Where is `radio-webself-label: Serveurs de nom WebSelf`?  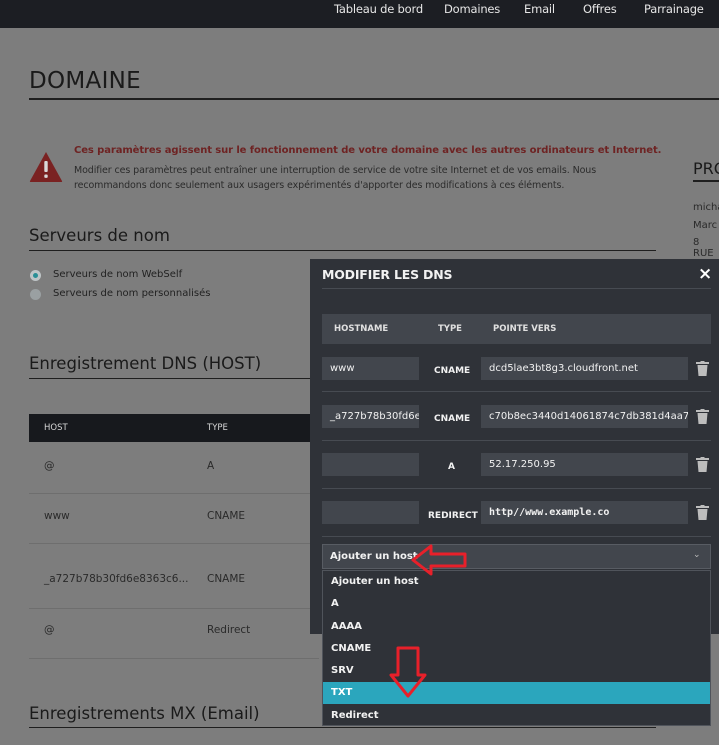
radio-webself-label: Serveurs de nom WebSelf is located at coordinates (118, 274).